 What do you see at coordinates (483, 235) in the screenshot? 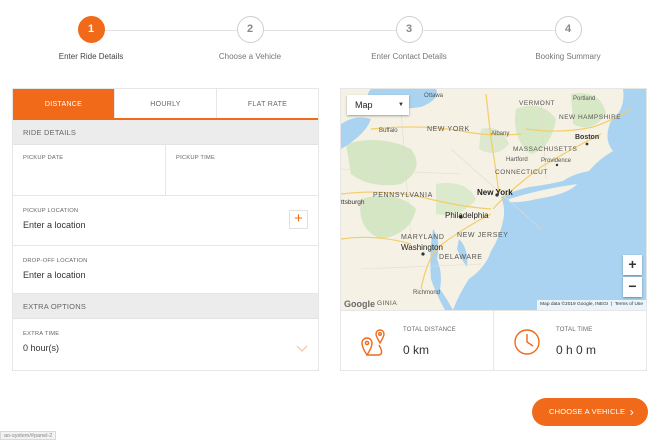
I see `map-label-new-jersey: NEW JERSEY` at bounding box center [483, 235].